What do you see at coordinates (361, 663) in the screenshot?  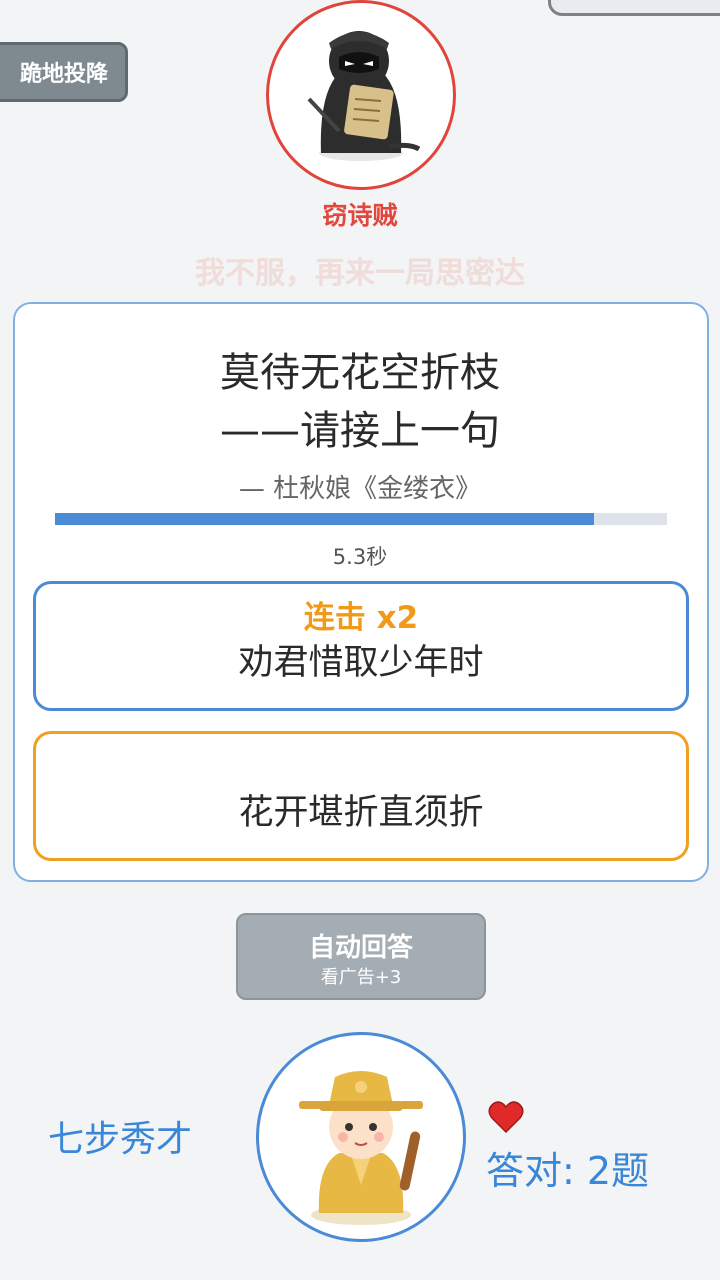 I see `answer-option-1-text: 劝君惜取少年时` at bounding box center [361, 663].